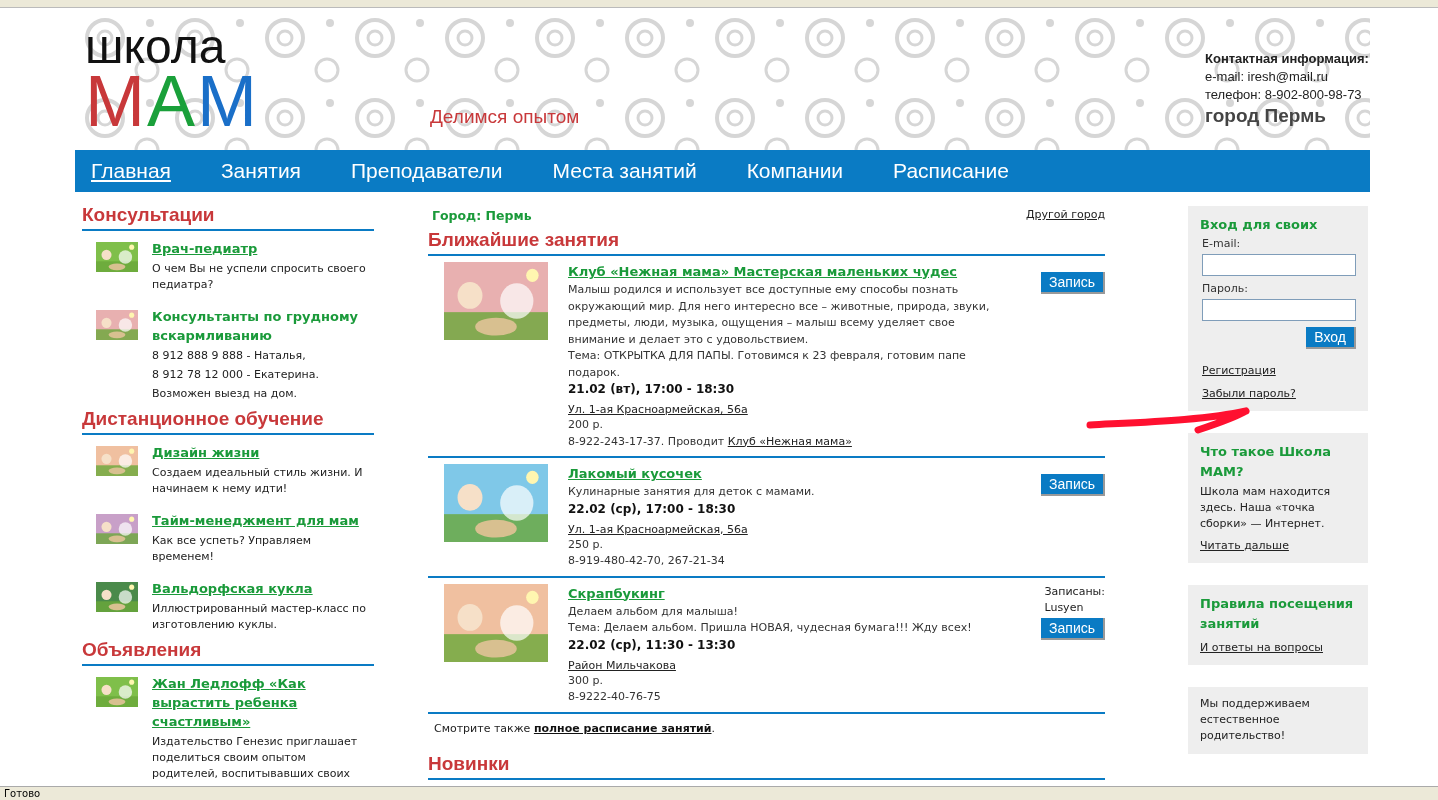 This screenshot has width=1438, height=800. I want to click on panel-title: Что такое Школа МАМ?, so click(1266, 462).